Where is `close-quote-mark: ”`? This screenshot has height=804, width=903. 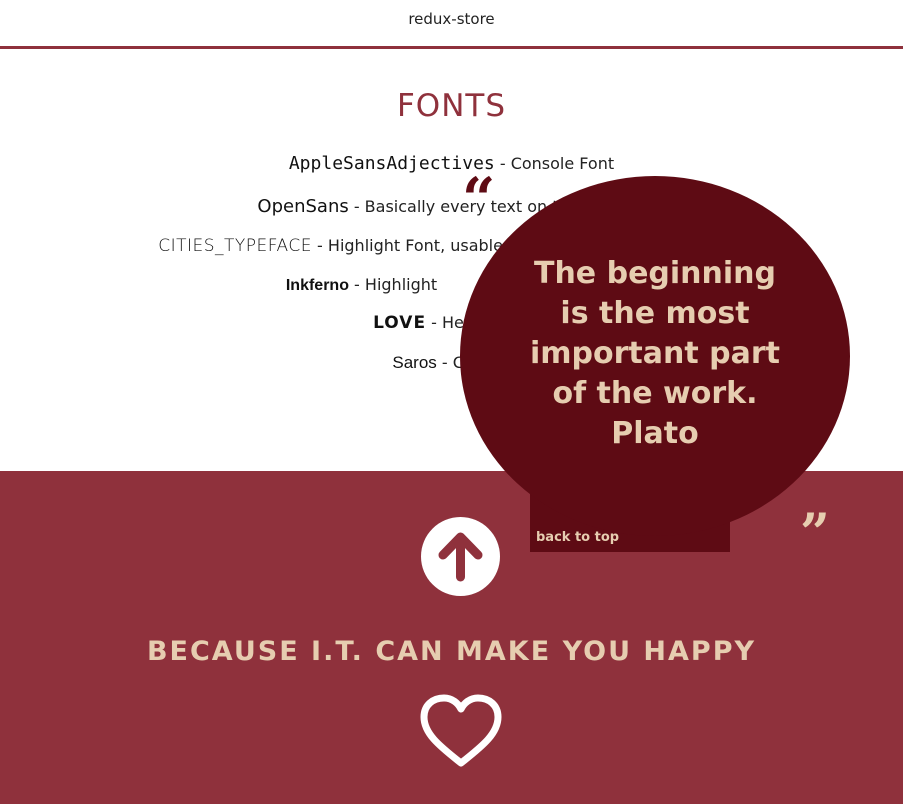 close-quote-mark: ” is located at coordinates (815, 533).